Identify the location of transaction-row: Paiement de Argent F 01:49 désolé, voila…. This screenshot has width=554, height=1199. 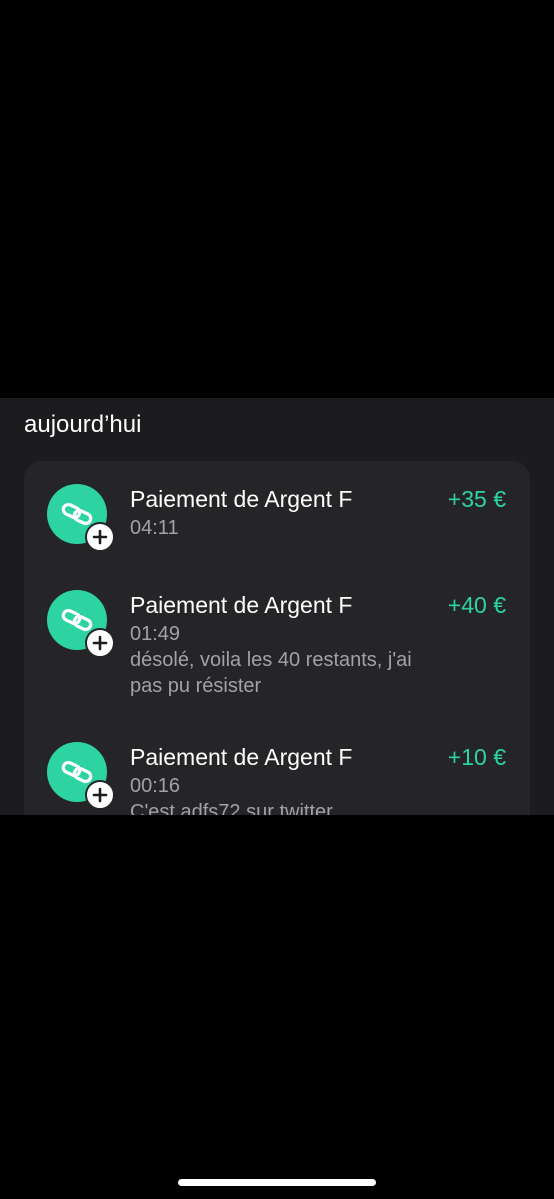
(277, 643).